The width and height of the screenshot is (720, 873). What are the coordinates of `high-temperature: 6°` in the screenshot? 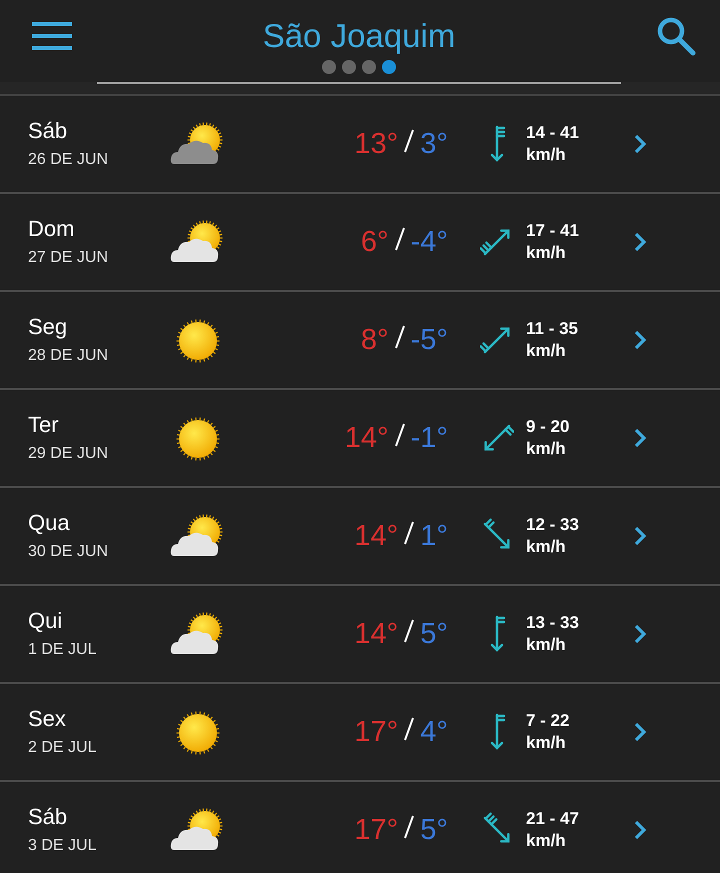 It's located at (374, 242).